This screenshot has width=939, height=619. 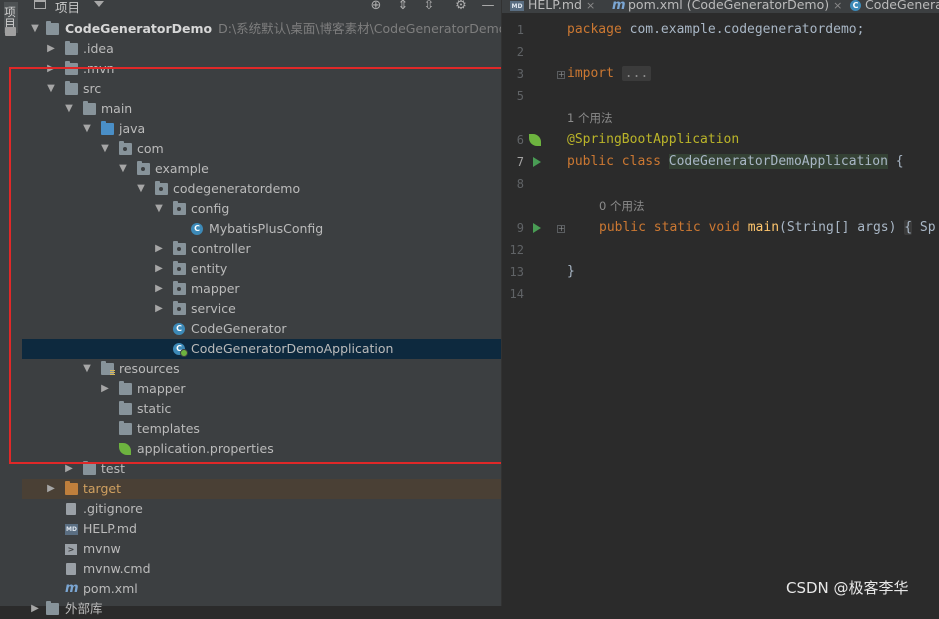 I want to click on tree-row-mvn: ▶ .mvn, so click(x=261, y=69).